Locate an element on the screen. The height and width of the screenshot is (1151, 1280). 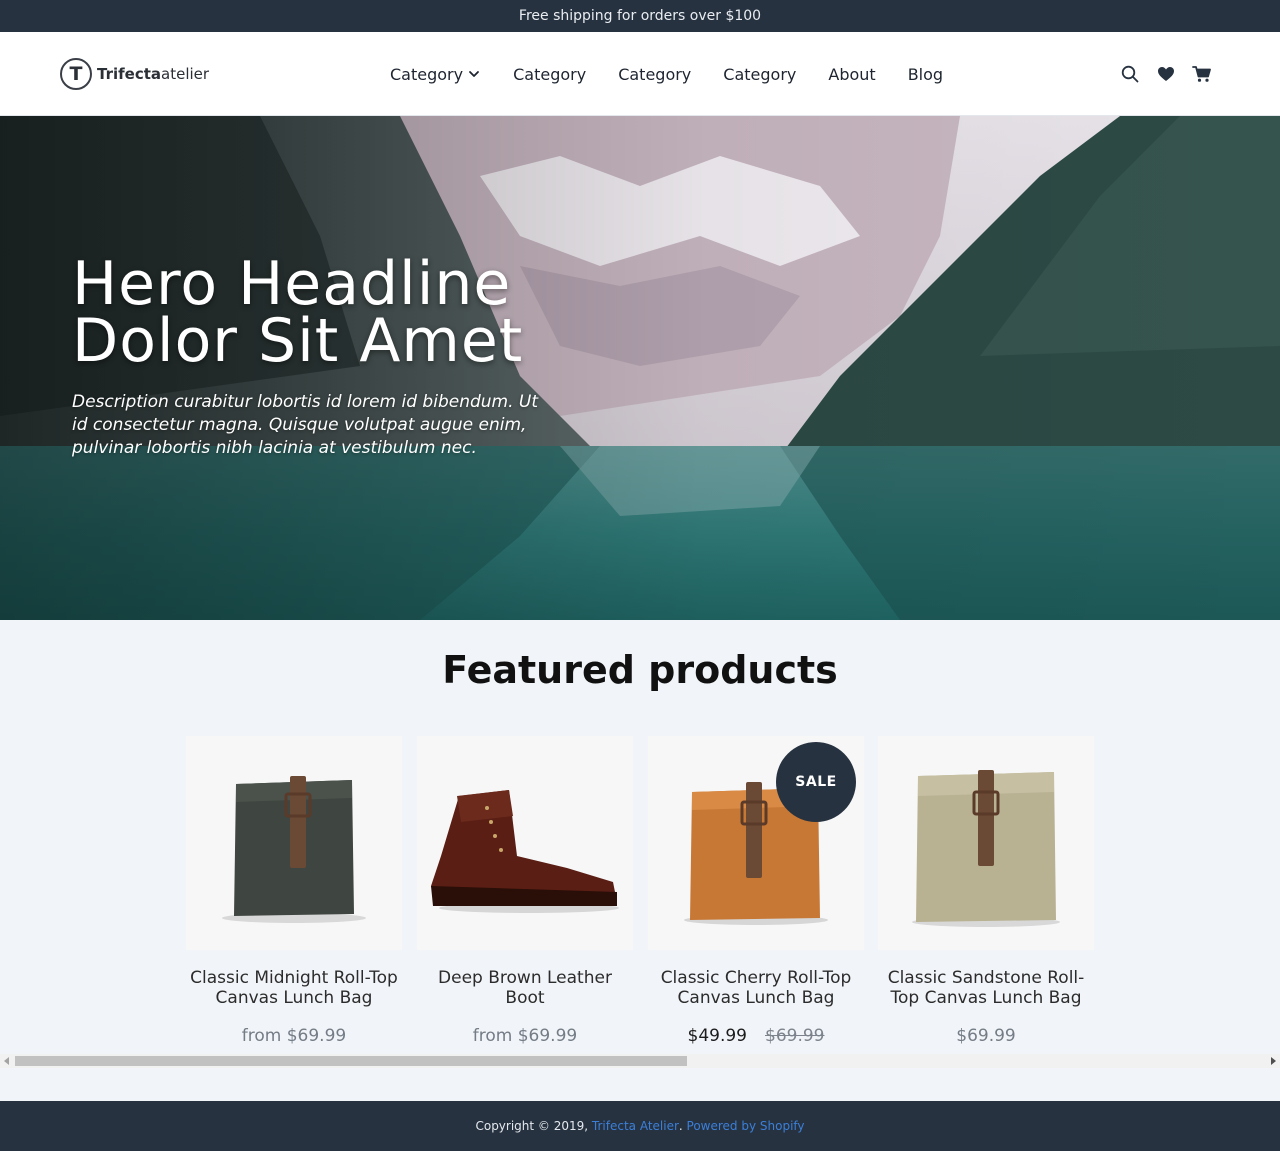
nav-item-category-3: Category is located at coordinates (654, 74).